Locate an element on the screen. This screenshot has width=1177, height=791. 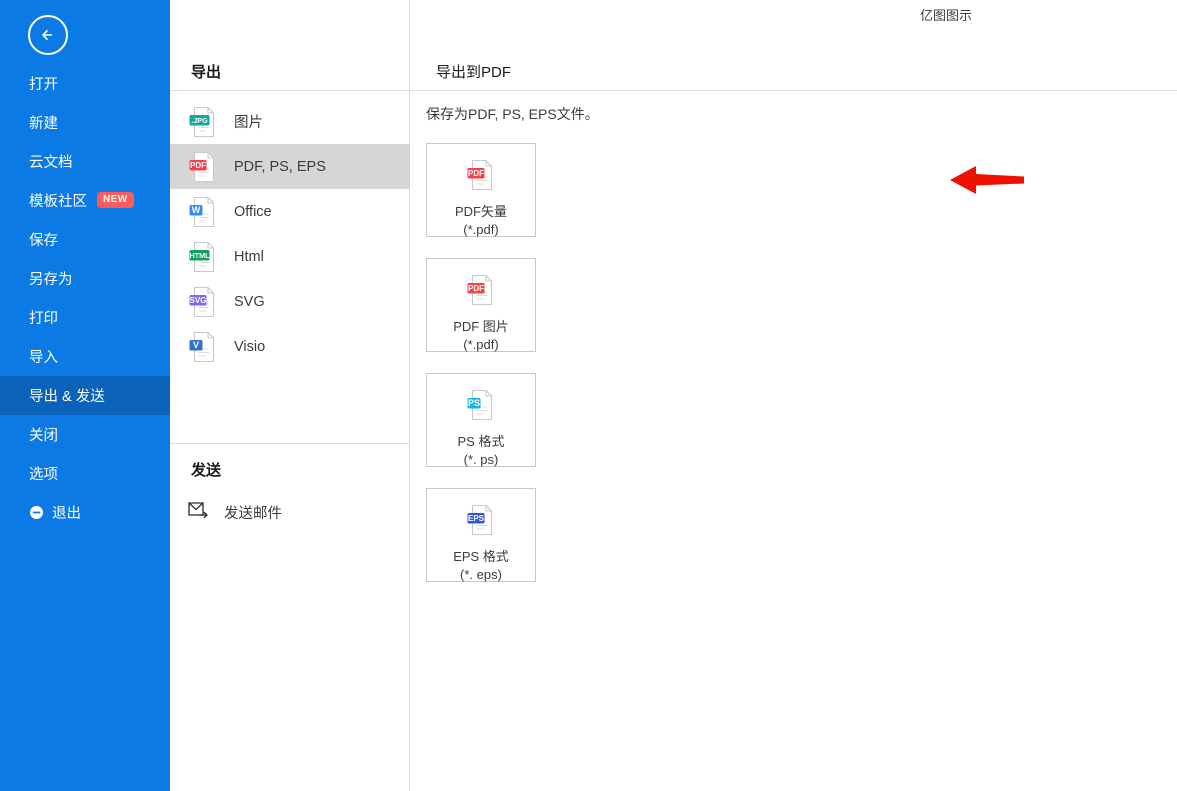
sidebar-item-save-as: 另存为 is located at coordinates (85, 278).